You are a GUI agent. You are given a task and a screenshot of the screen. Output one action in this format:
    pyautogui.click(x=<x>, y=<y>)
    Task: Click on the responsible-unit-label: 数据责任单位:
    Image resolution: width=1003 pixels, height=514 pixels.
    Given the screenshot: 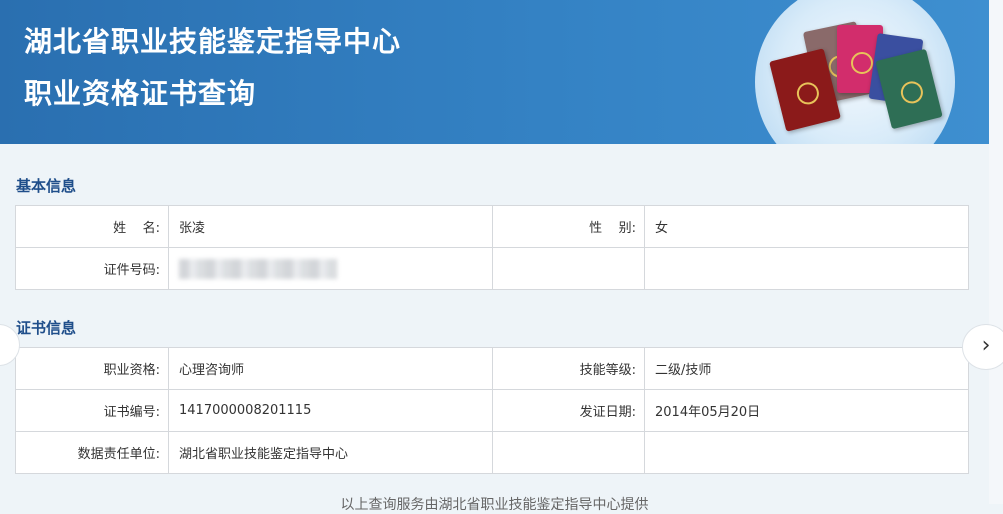 What is the action you would take?
    pyautogui.click(x=92, y=452)
    